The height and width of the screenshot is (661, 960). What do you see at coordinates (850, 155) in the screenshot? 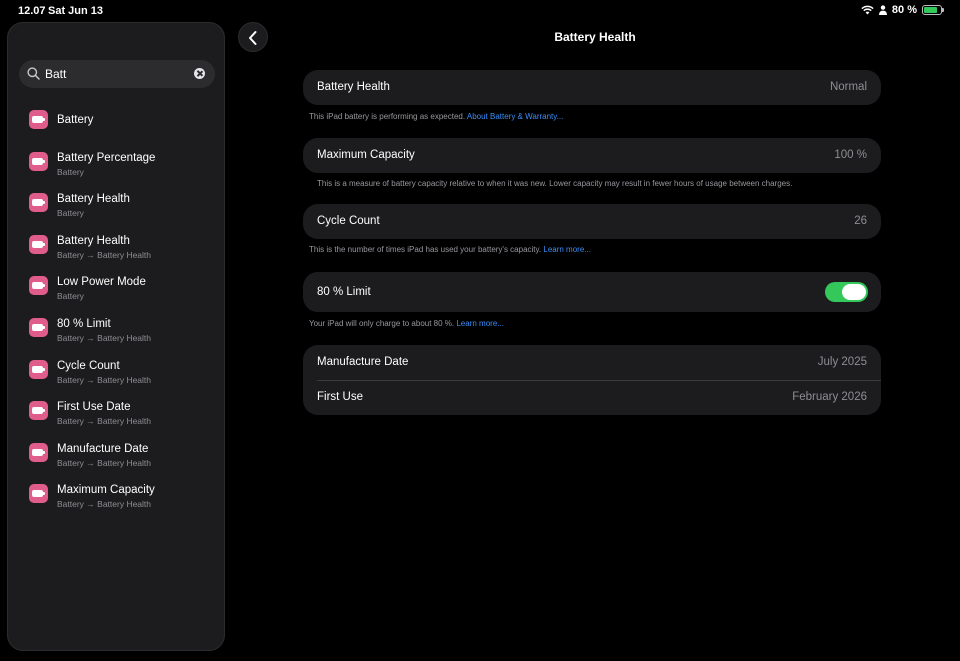
I see `row-value: 100 %` at bounding box center [850, 155].